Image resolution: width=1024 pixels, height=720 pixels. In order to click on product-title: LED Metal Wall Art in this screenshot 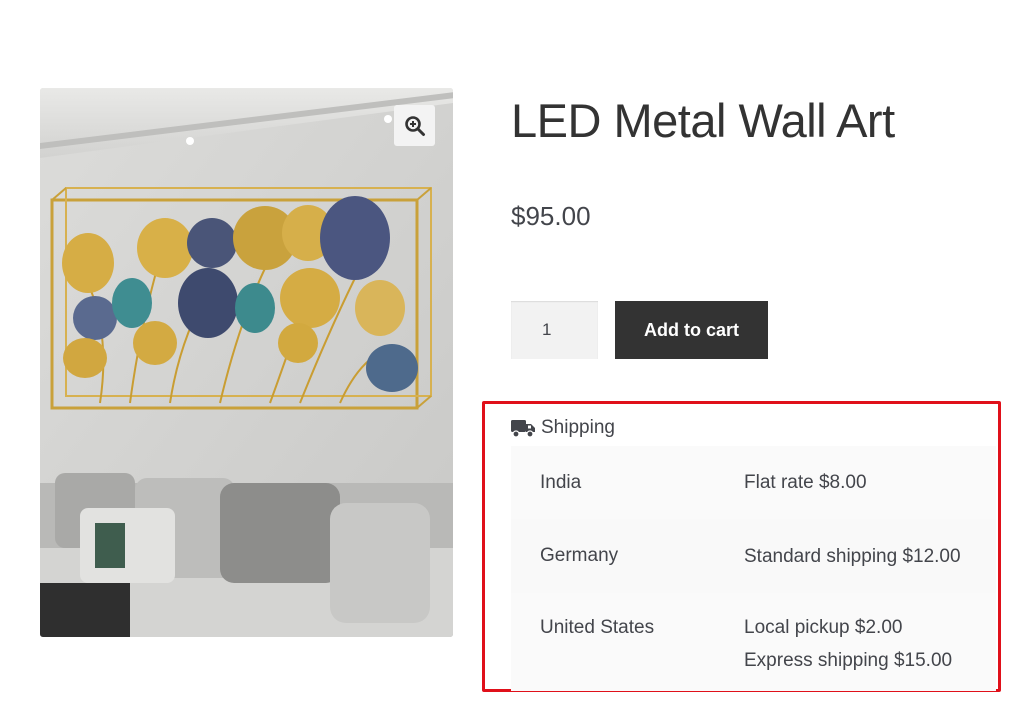, I will do `click(703, 120)`.